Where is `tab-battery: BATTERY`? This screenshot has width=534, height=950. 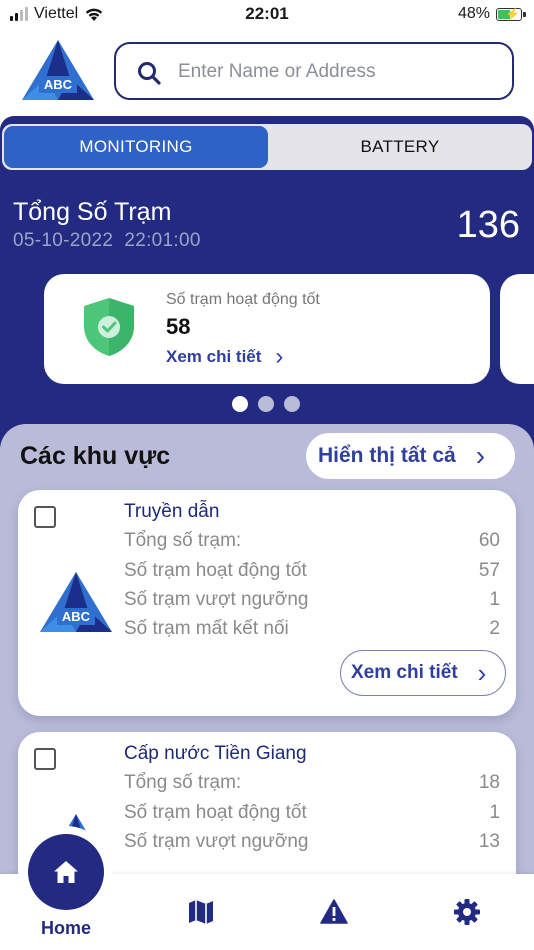
tab-battery: BATTERY is located at coordinates (400, 147).